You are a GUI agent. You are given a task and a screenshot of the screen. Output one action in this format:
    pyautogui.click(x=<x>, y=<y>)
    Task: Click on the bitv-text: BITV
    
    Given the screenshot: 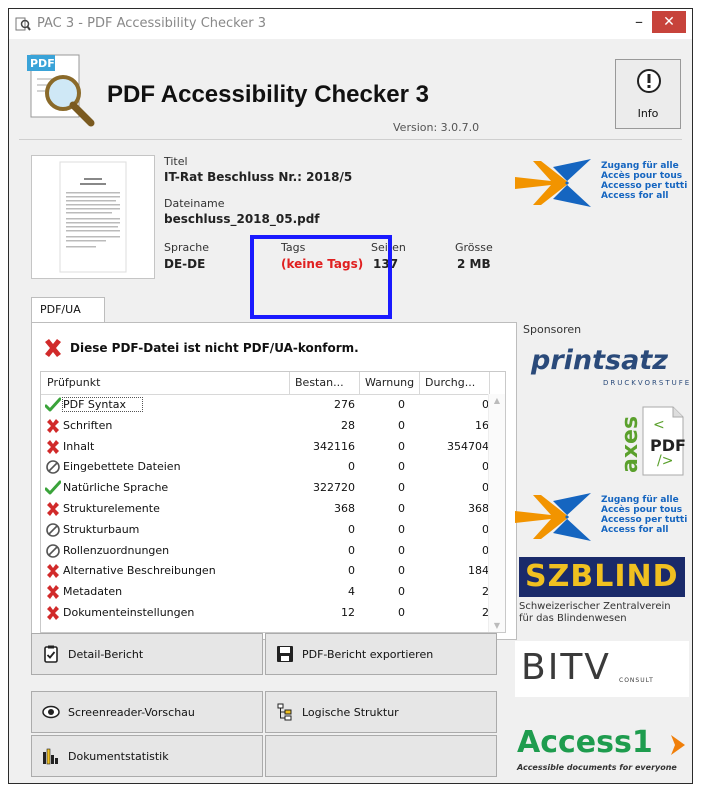 What is the action you would take?
    pyautogui.click(x=566, y=667)
    